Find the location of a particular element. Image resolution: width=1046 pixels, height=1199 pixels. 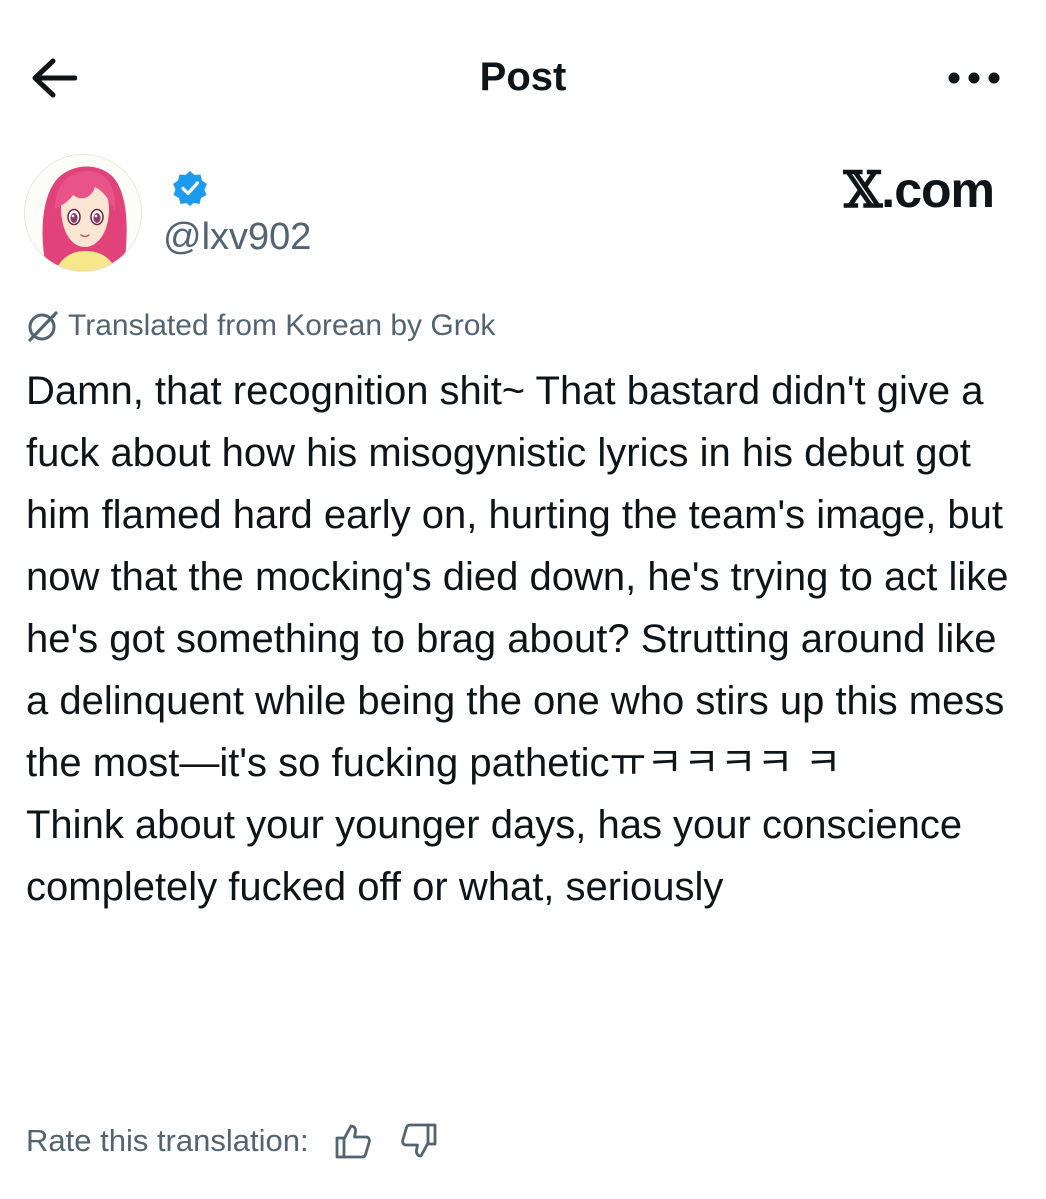

rate-translation-label: Rate this translation: is located at coordinates (167, 1140).